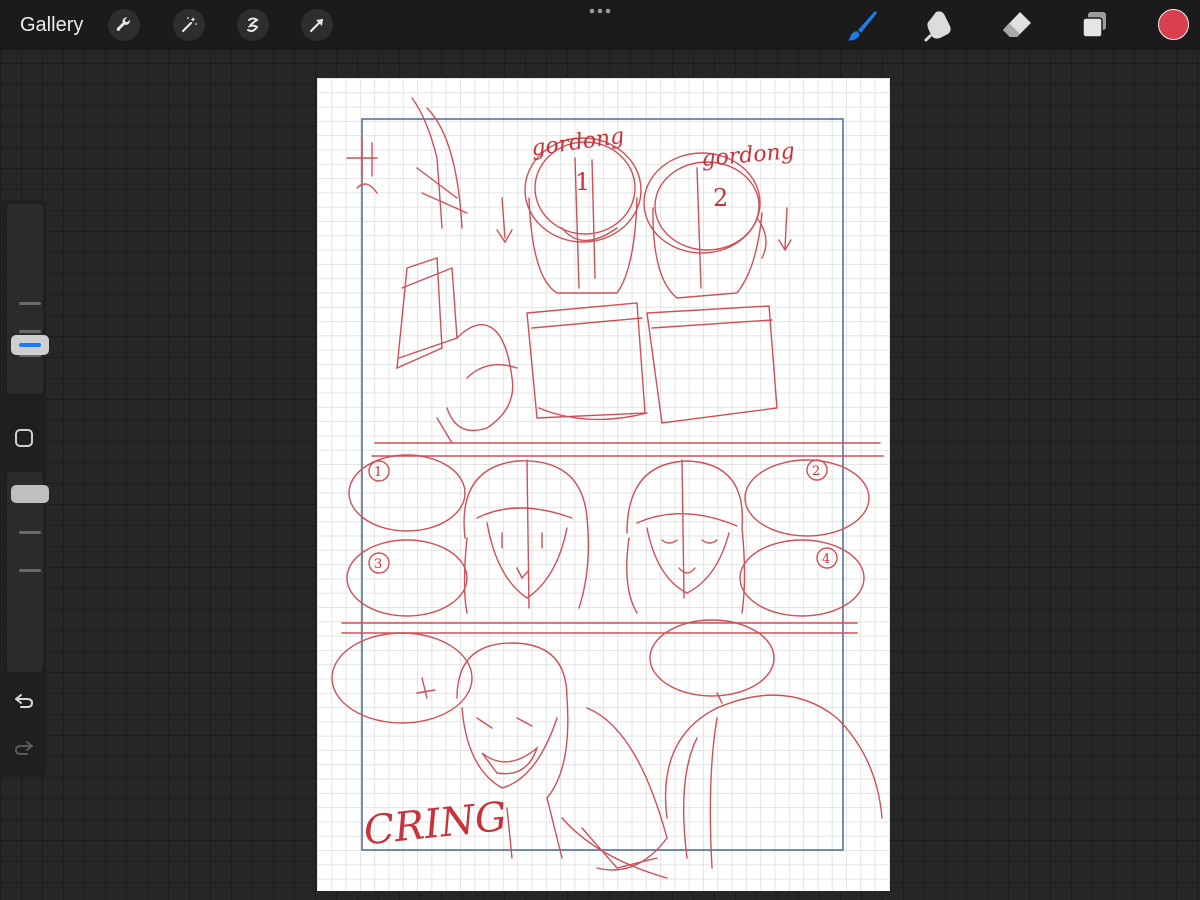 Image resolution: width=1200 pixels, height=900 pixels. Describe the element at coordinates (600, 25) in the screenshot. I see `top-toolbar: Gallery` at that location.